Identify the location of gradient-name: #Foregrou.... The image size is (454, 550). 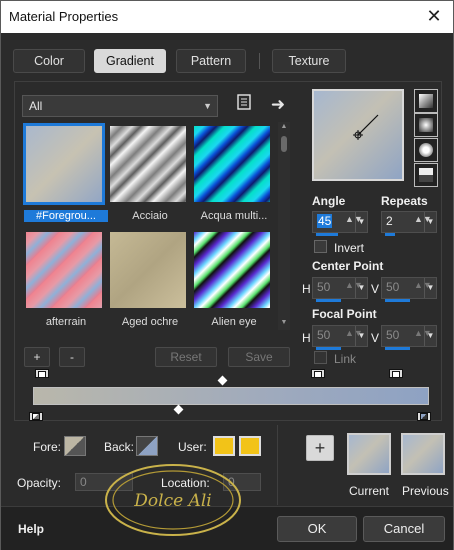
(66, 216).